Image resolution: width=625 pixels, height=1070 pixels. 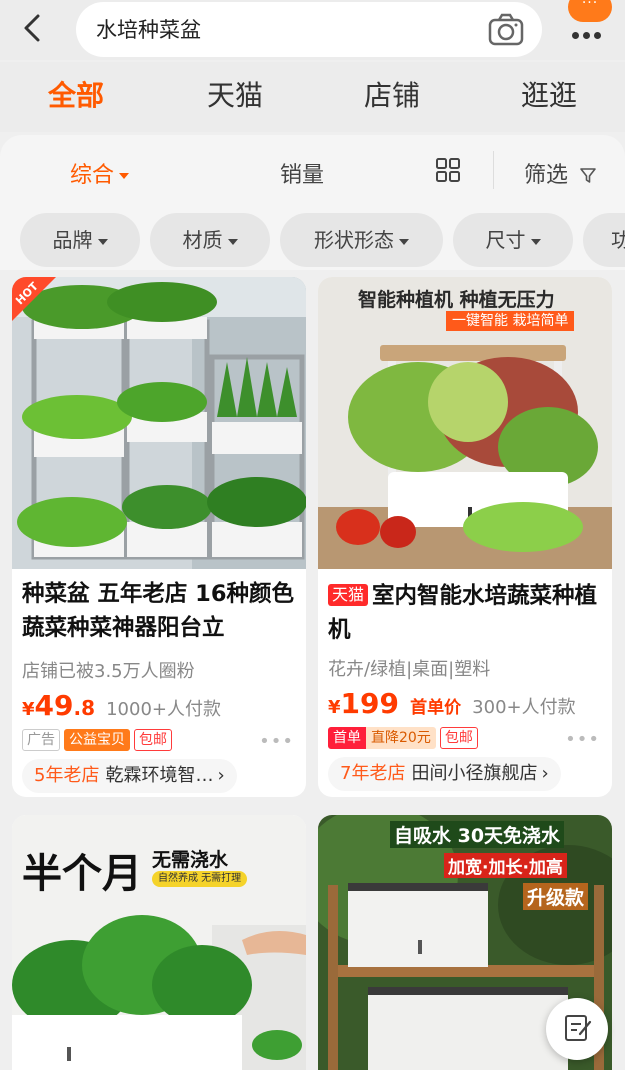 I want to click on more-menu-button: ···, so click(x=590, y=20).